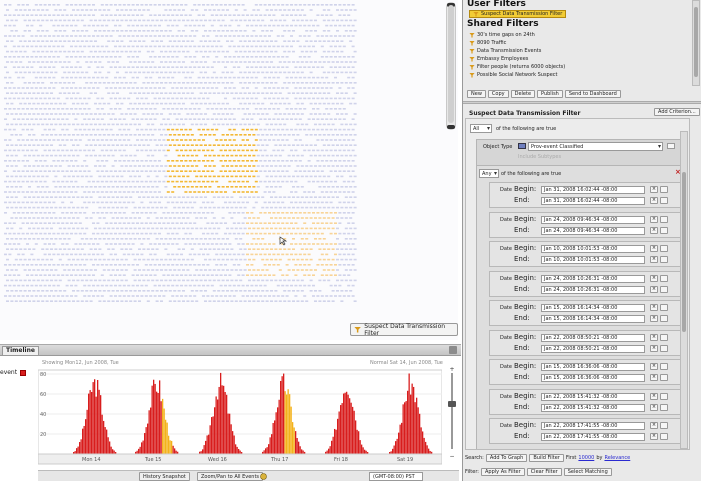  Describe the element at coordinates (684, 252) in the screenshot. I see `scroll-thumb` at that location.